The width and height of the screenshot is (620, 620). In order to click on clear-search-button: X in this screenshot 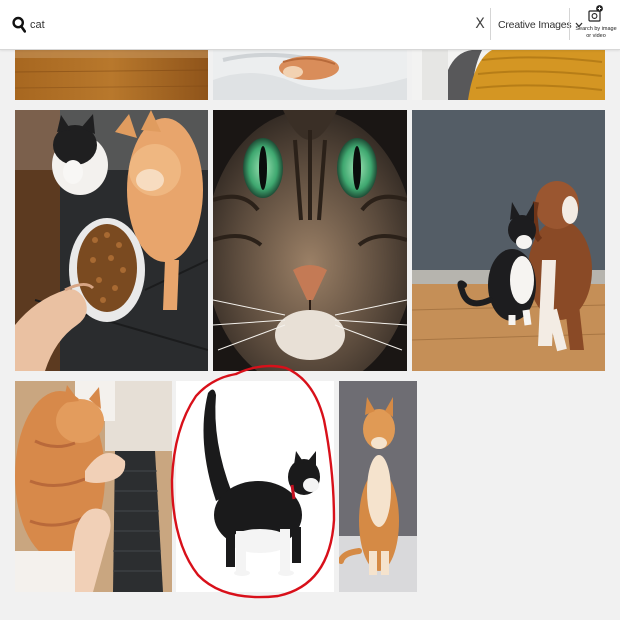, I will do `click(480, 24)`.